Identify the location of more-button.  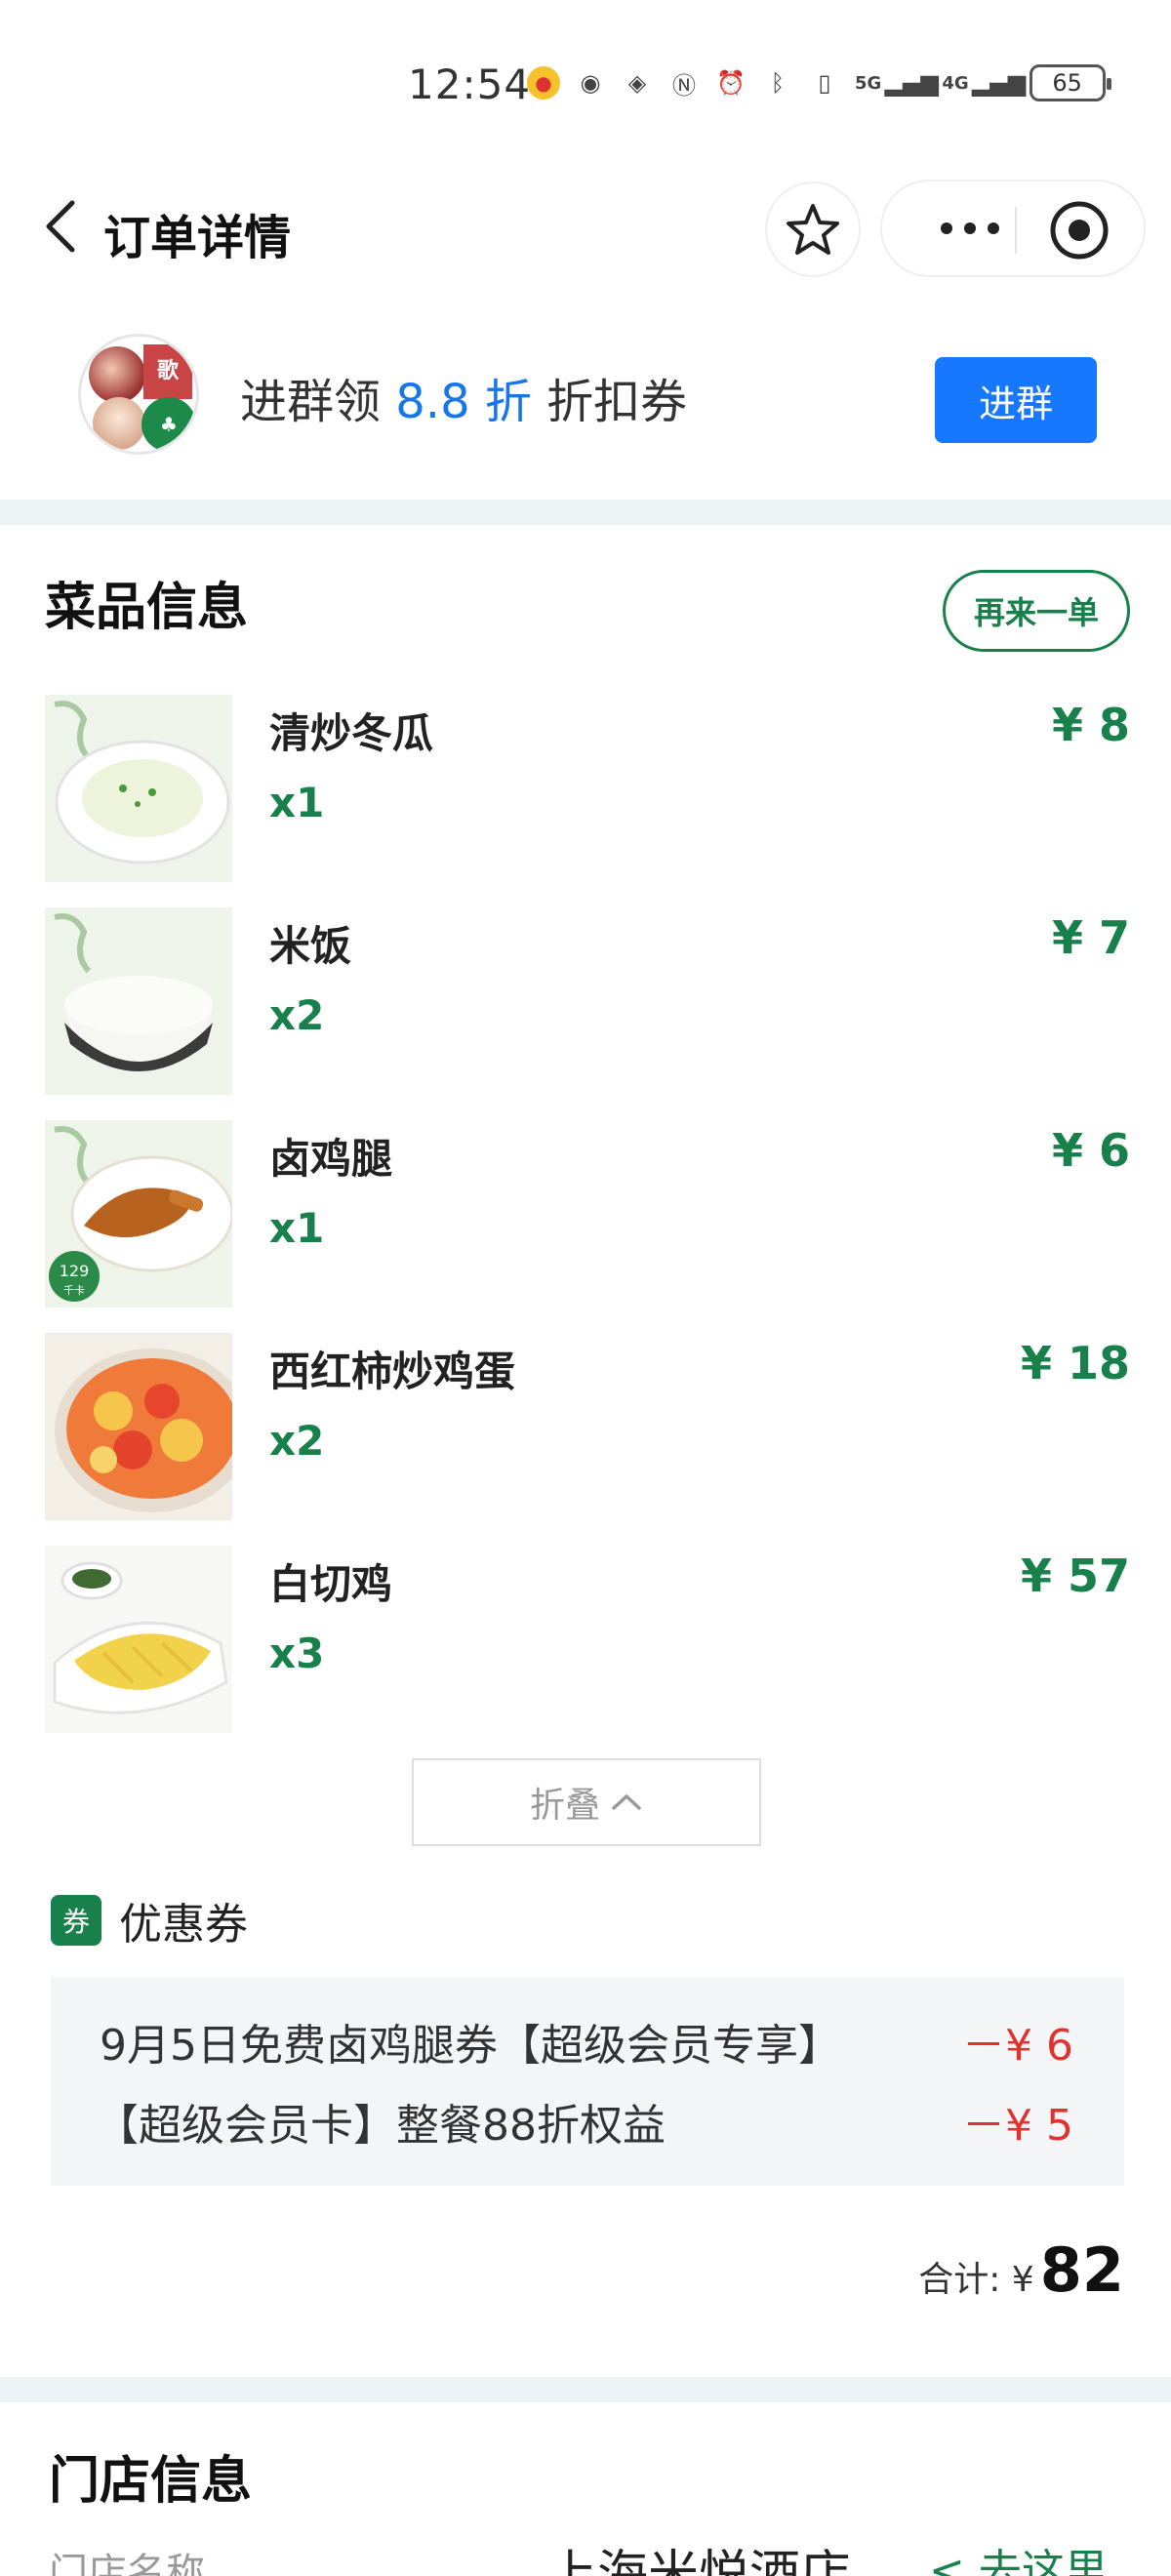
(970, 228).